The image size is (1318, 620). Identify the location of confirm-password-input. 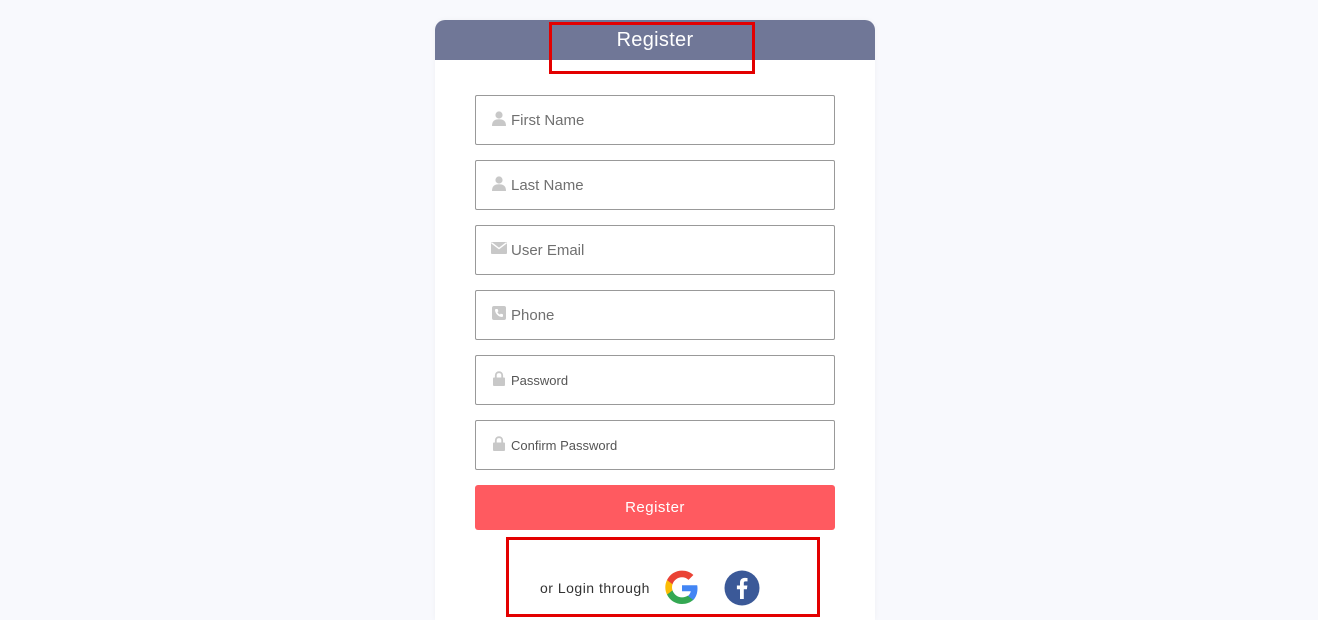
(661, 445).